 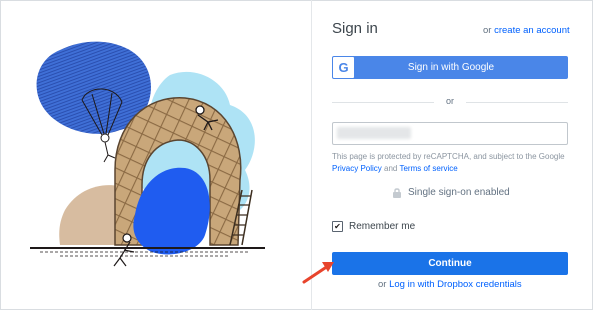 I want to click on or-prefix: or, so click(x=487, y=30).